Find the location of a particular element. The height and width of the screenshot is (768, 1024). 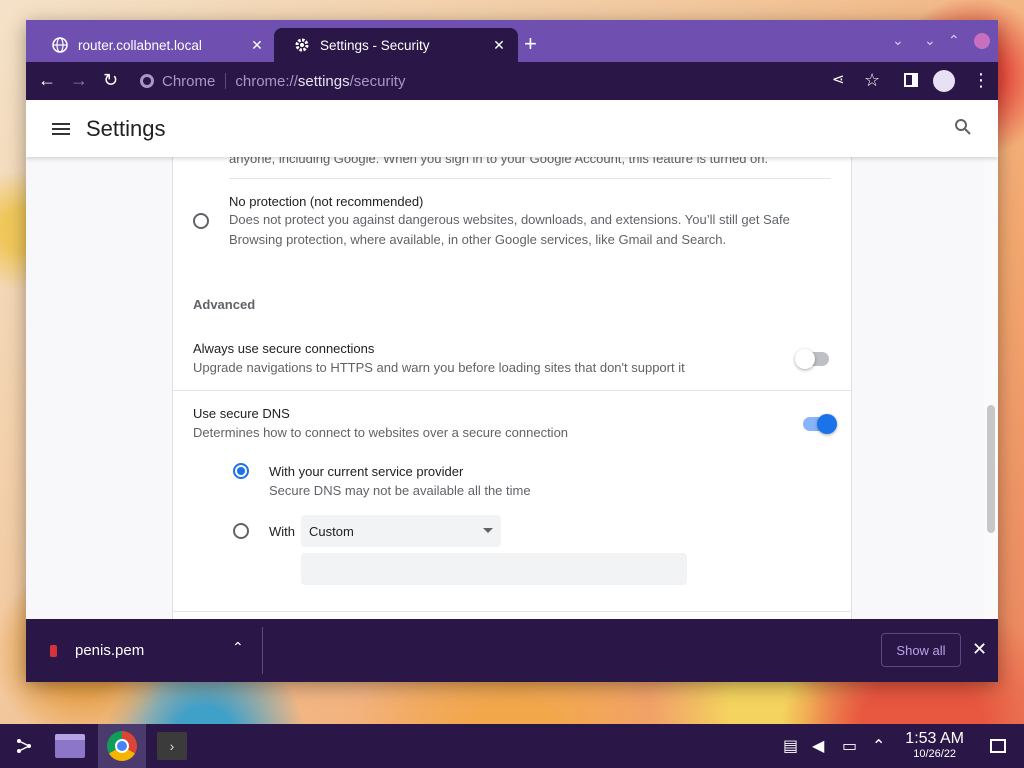

clock: 1:53 AM 10/26/22 is located at coordinates (934, 745).